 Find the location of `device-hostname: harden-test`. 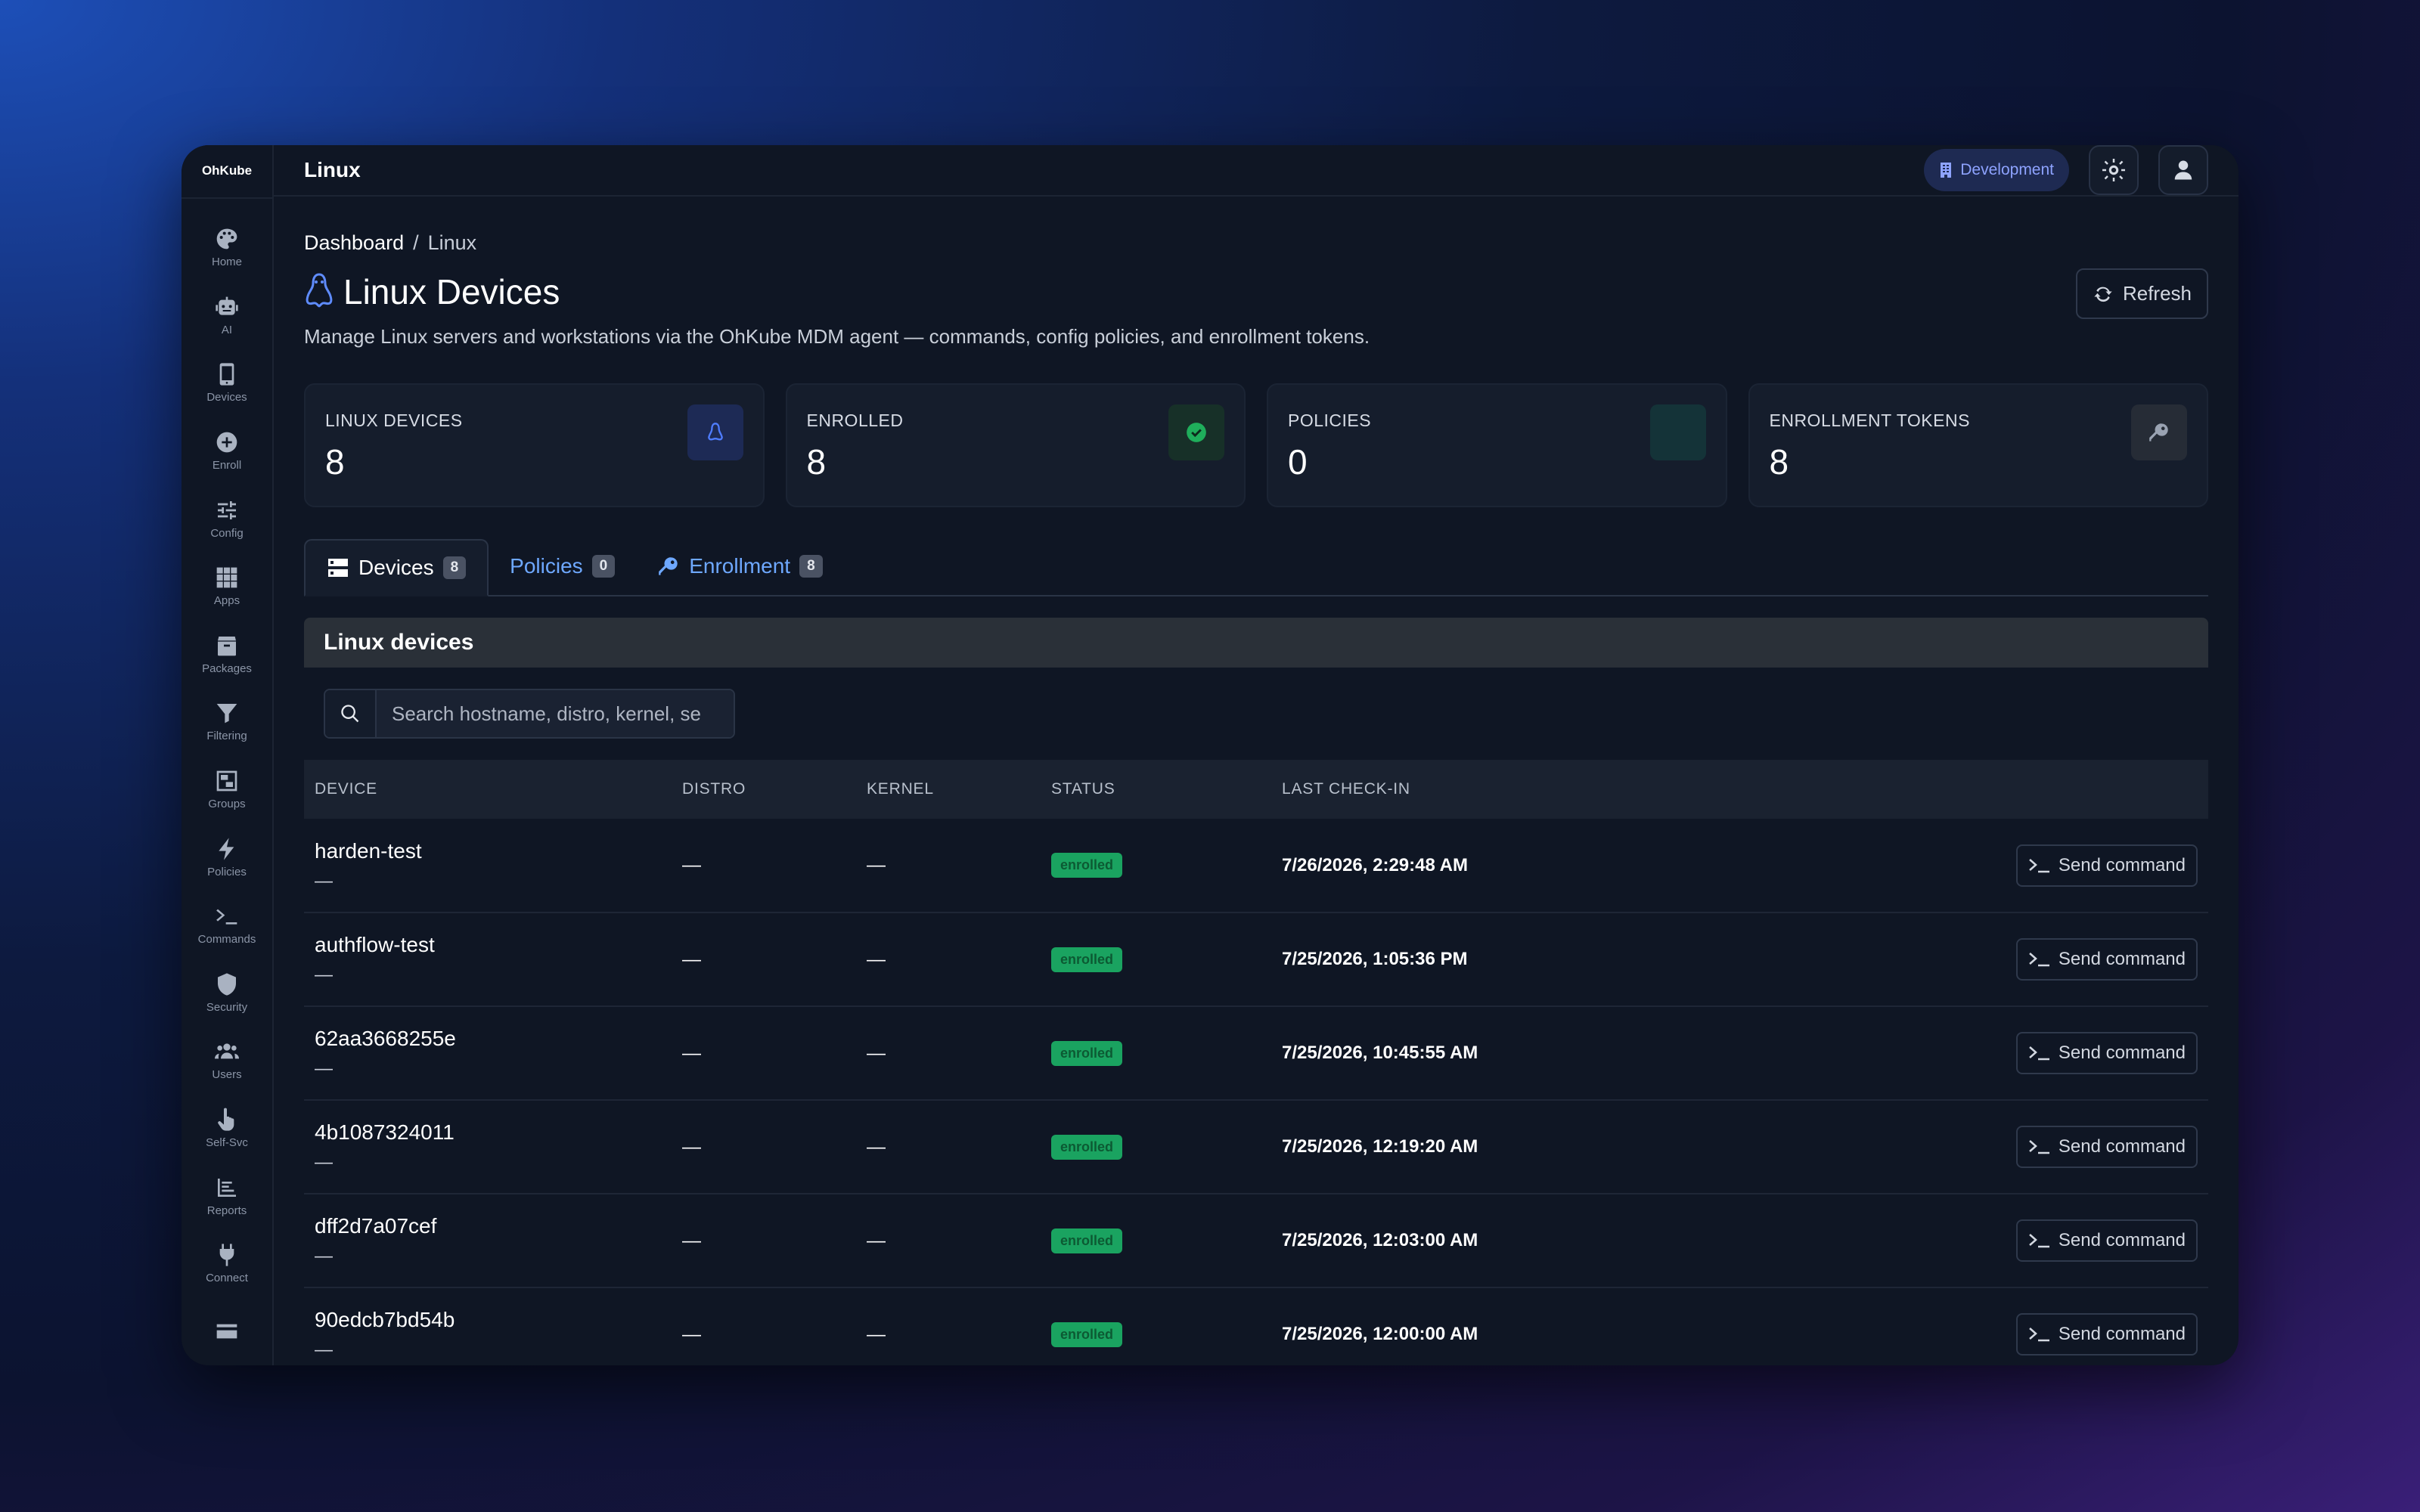

device-hostname: harden-test is located at coordinates (488, 851).